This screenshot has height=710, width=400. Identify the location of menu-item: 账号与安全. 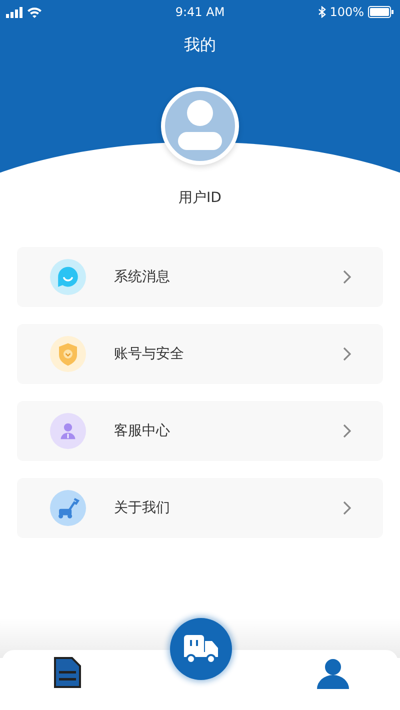
(200, 354).